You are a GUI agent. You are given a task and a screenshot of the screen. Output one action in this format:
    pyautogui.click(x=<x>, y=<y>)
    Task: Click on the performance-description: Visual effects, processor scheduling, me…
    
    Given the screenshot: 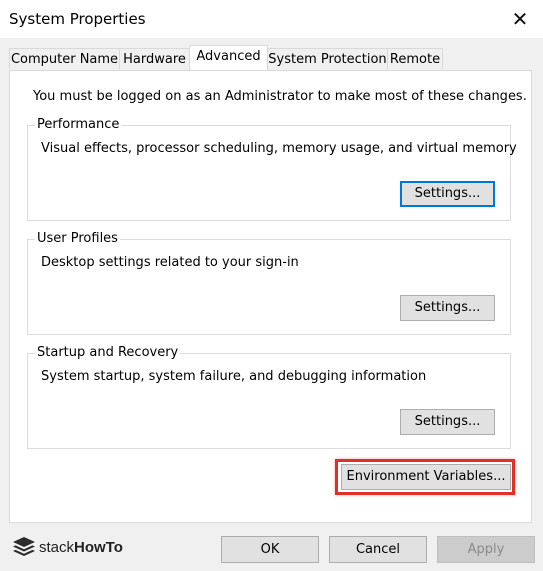 What is the action you would take?
    pyautogui.click(x=279, y=148)
    